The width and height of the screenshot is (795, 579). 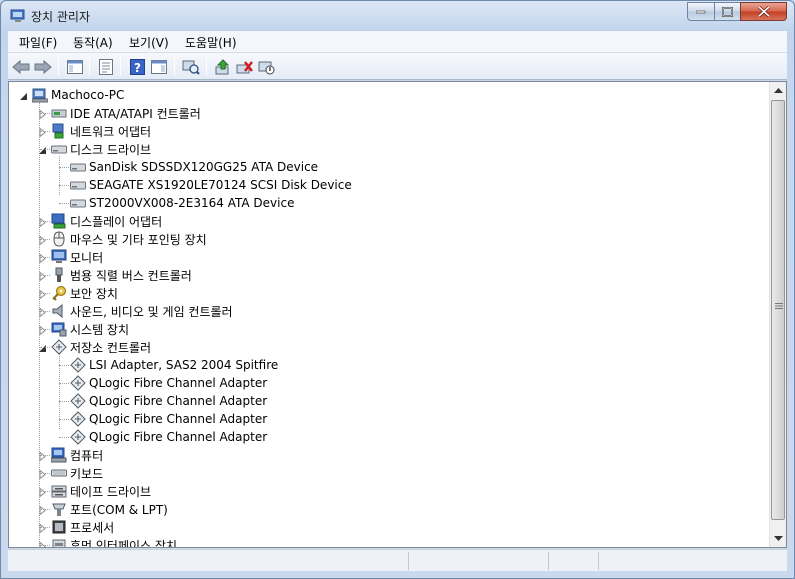 What do you see at coordinates (211, 185) in the screenshot?
I see `tree-node: SEAGATE XS1920LE70124 SCSI Disk Device` at bounding box center [211, 185].